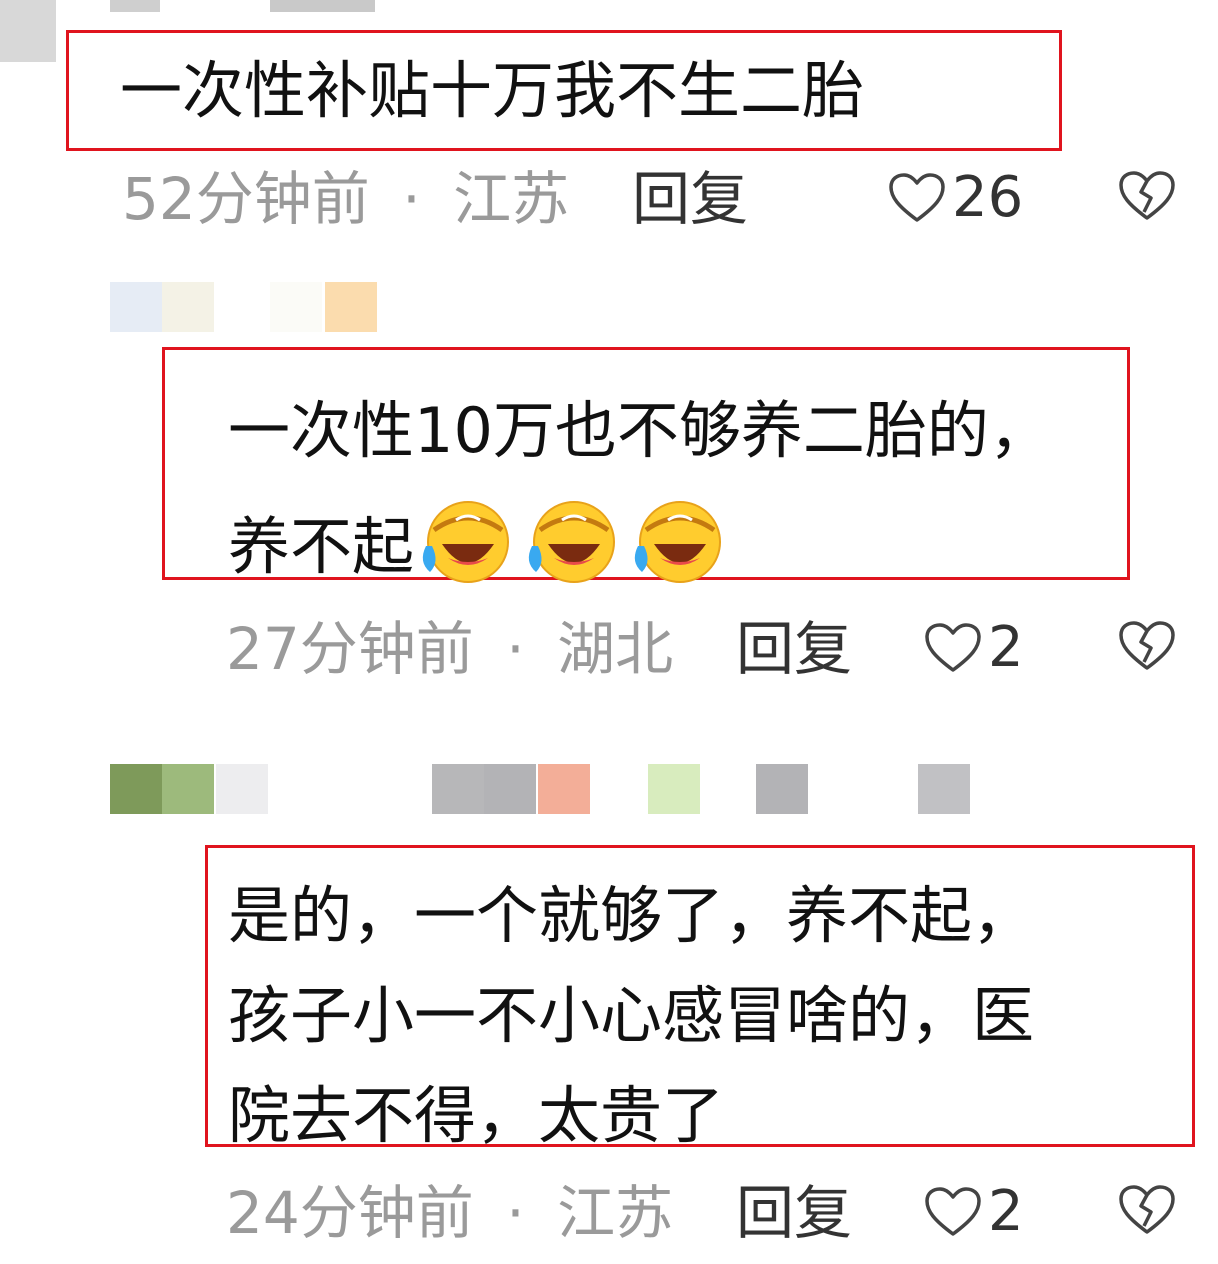 The width and height of the screenshot is (1218, 1264). I want to click on comment-line: 孩子小一不小心感冒啥的，医, so click(631, 1015).